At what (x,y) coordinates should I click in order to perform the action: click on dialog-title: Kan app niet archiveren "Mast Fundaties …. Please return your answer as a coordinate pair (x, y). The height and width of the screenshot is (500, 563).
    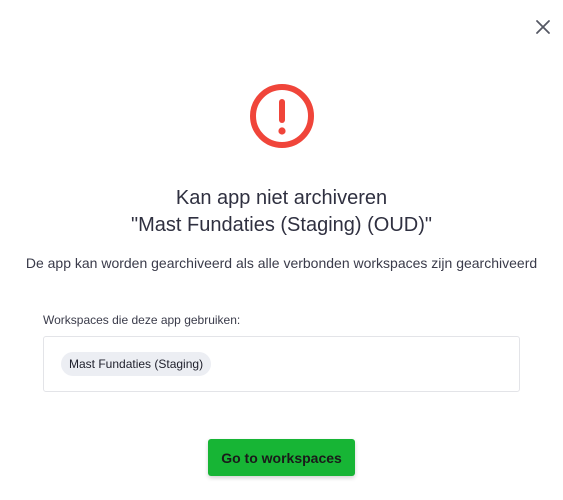
    Looking at the image, I should click on (281, 212).